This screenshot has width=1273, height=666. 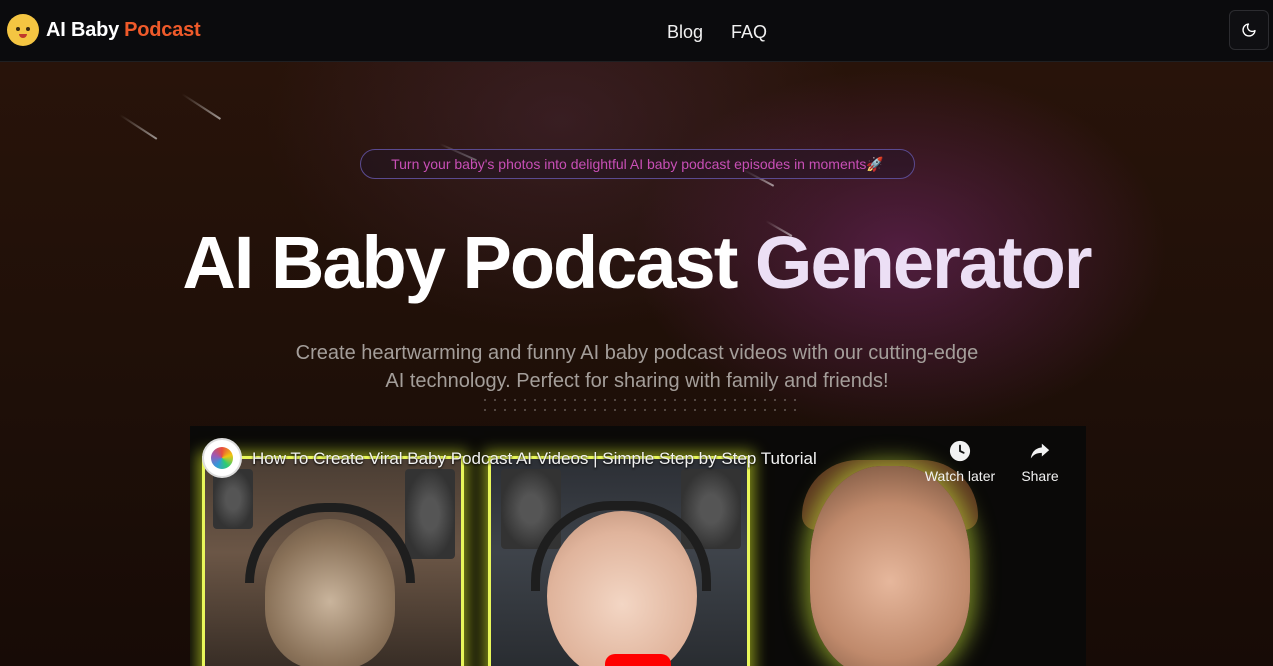 I want to click on theme-toggle-button, so click(x=1249, y=30).